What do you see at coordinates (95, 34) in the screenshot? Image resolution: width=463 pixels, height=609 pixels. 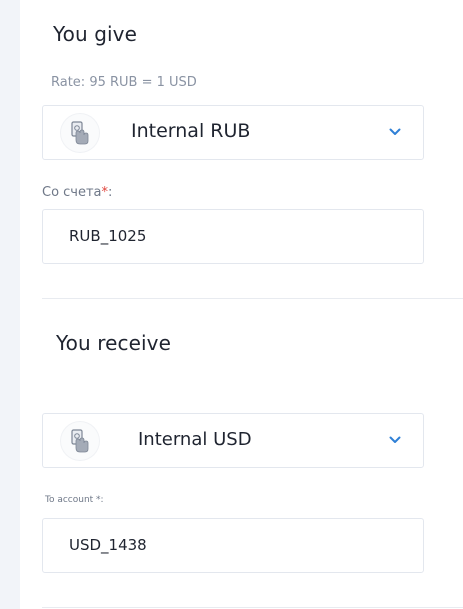 I see `give-section-title: You give` at bounding box center [95, 34].